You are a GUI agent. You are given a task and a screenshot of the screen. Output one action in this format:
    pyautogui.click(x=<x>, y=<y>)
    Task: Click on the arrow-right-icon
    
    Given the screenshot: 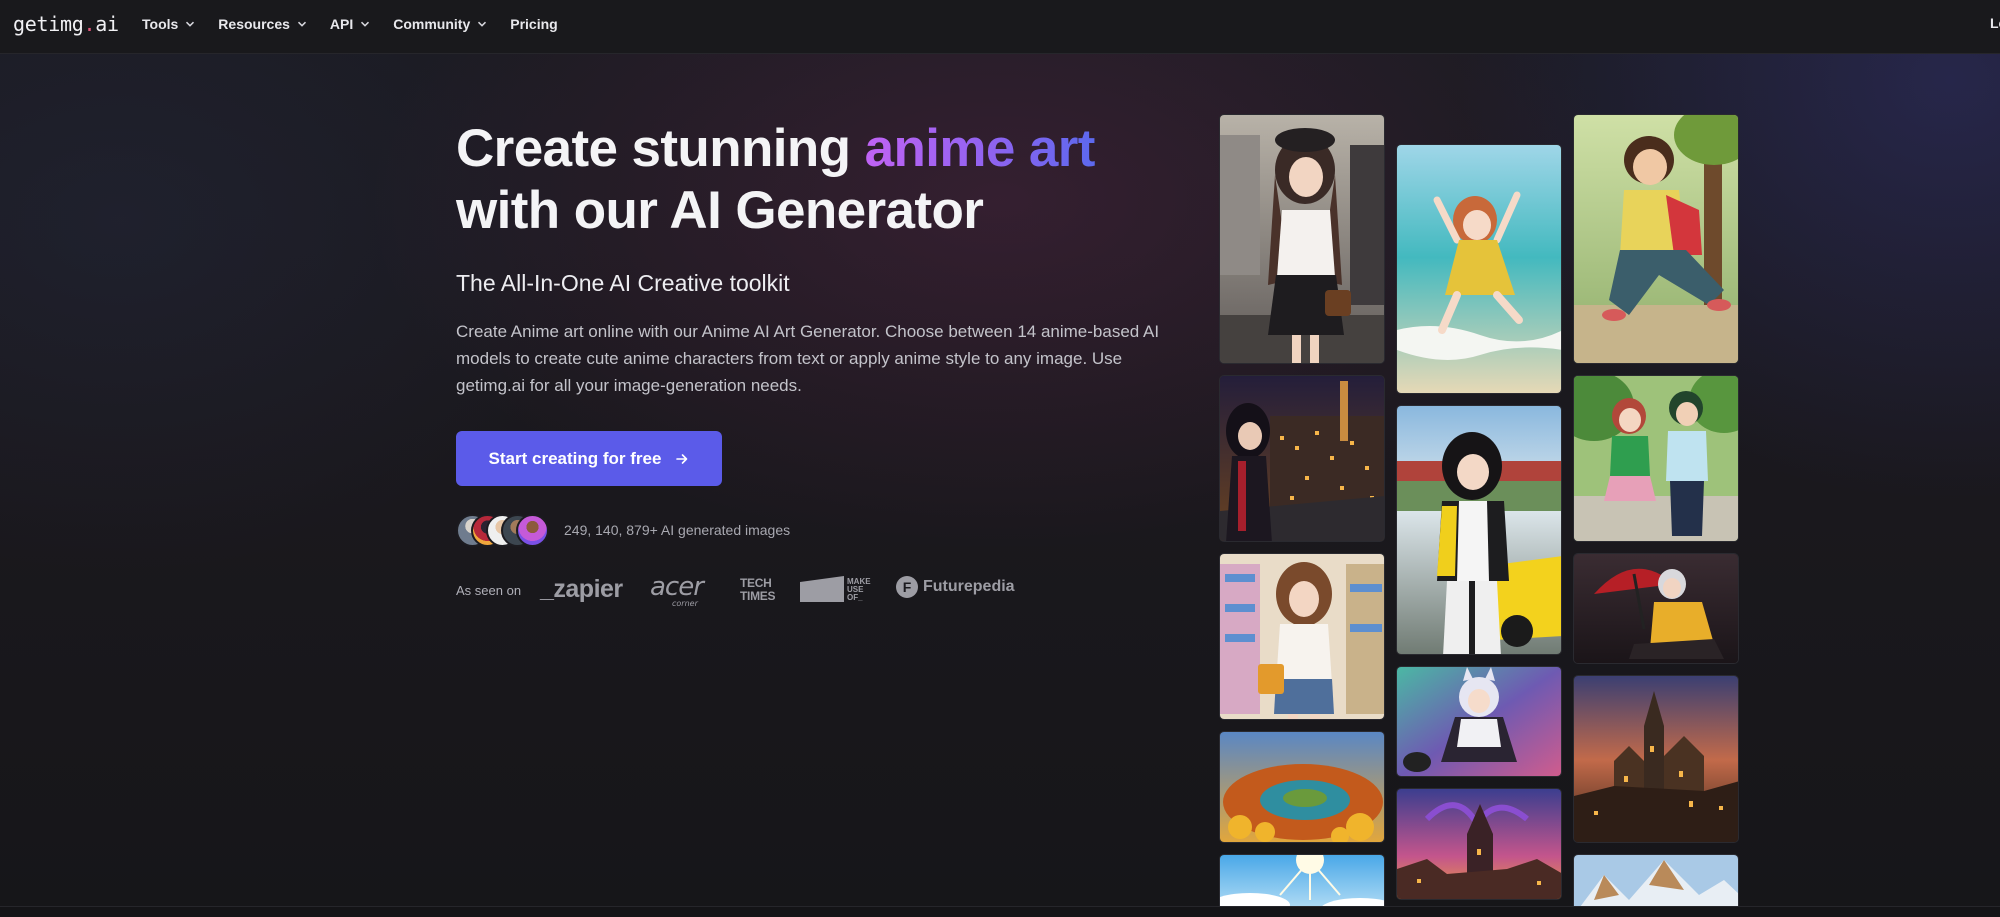 What is the action you would take?
    pyautogui.click(x=682, y=458)
    